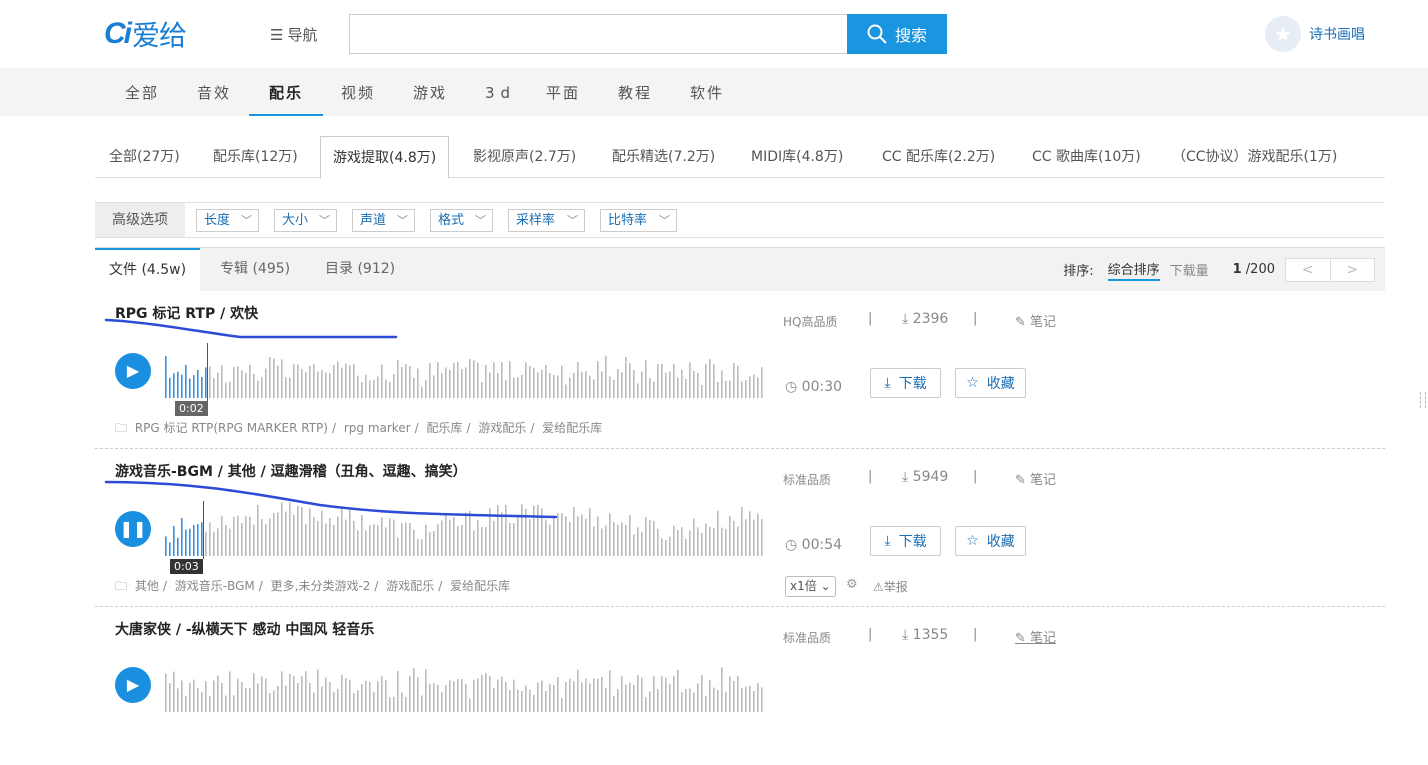  Describe the element at coordinates (377, 428) in the screenshot. I see `crumb-link: rpg marker` at that location.